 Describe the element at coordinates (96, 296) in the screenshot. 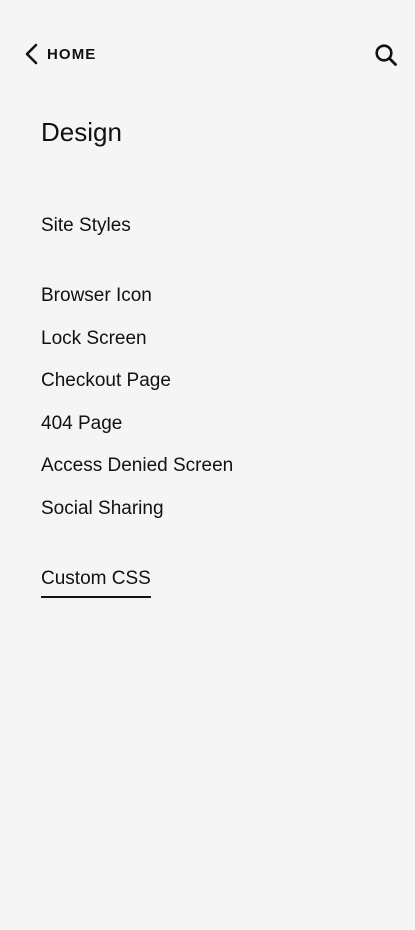

I see `menu-item-browser-icon: Browser Icon` at that location.